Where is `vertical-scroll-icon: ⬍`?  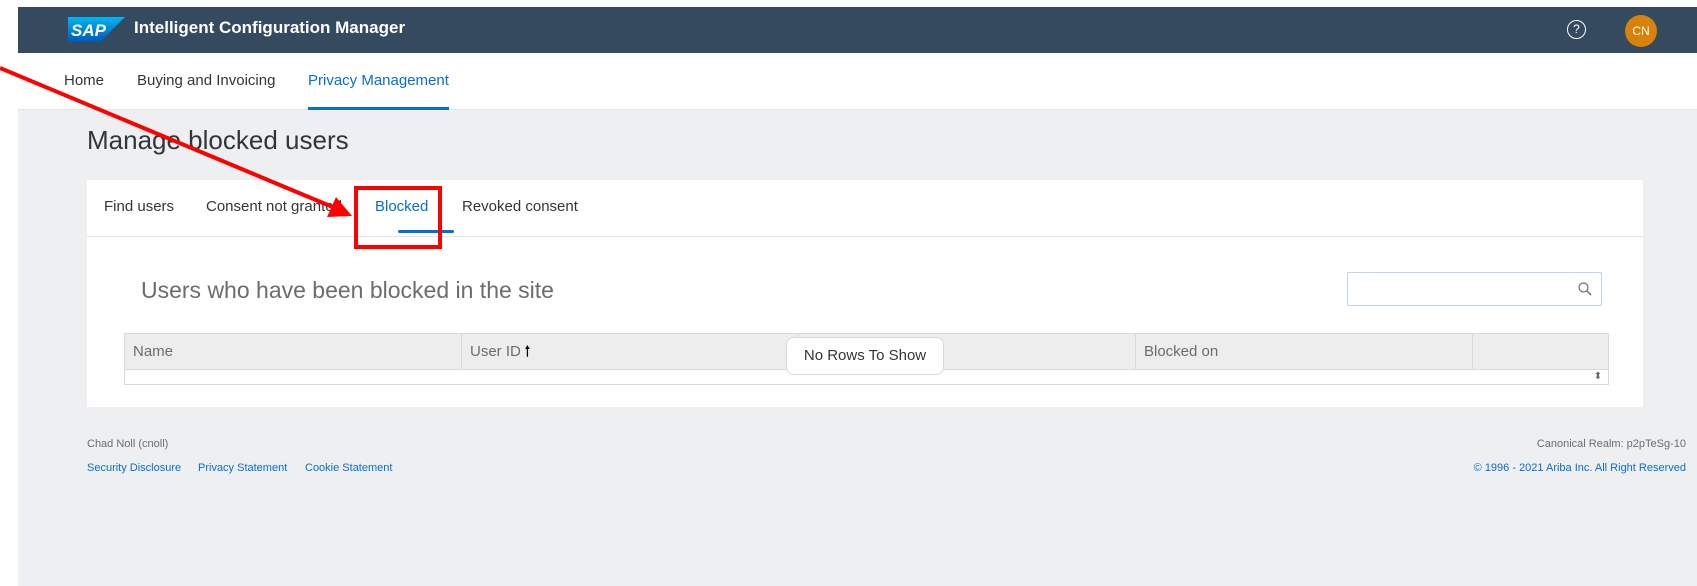 vertical-scroll-icon: ⬍ is located at coordinates (1598, 377).